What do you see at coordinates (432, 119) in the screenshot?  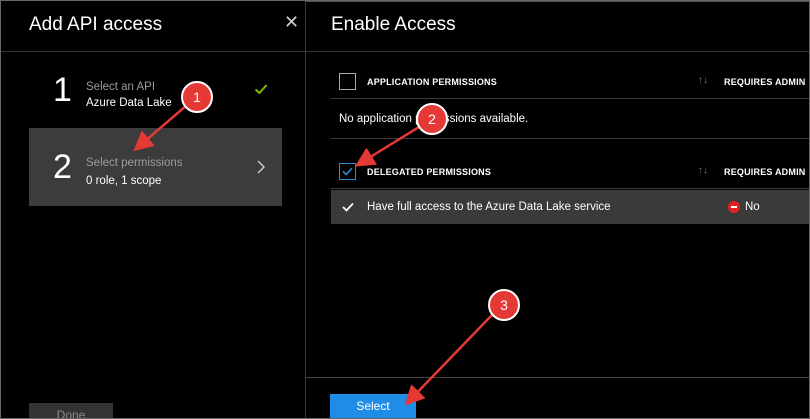 I see `callout-badge-2: 2` at bounding box center [432, 119].